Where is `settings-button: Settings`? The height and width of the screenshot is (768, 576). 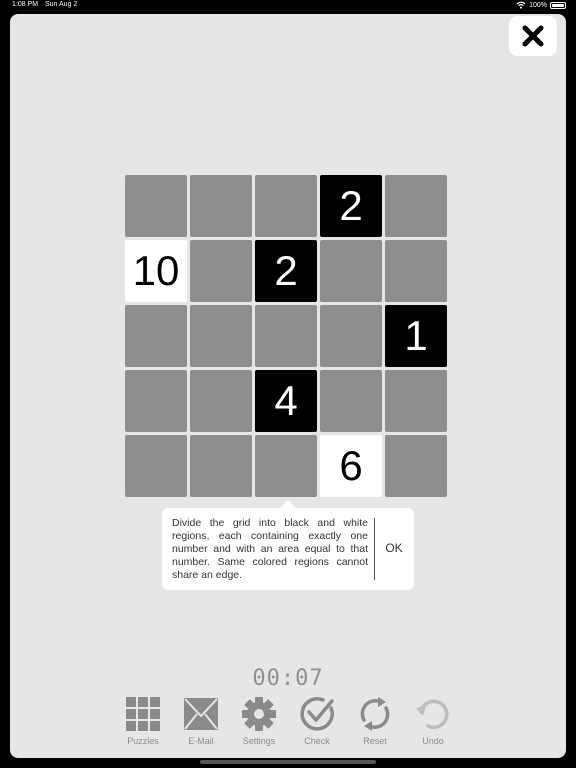
settings-button: Settings is located at coordinates (259, 721).